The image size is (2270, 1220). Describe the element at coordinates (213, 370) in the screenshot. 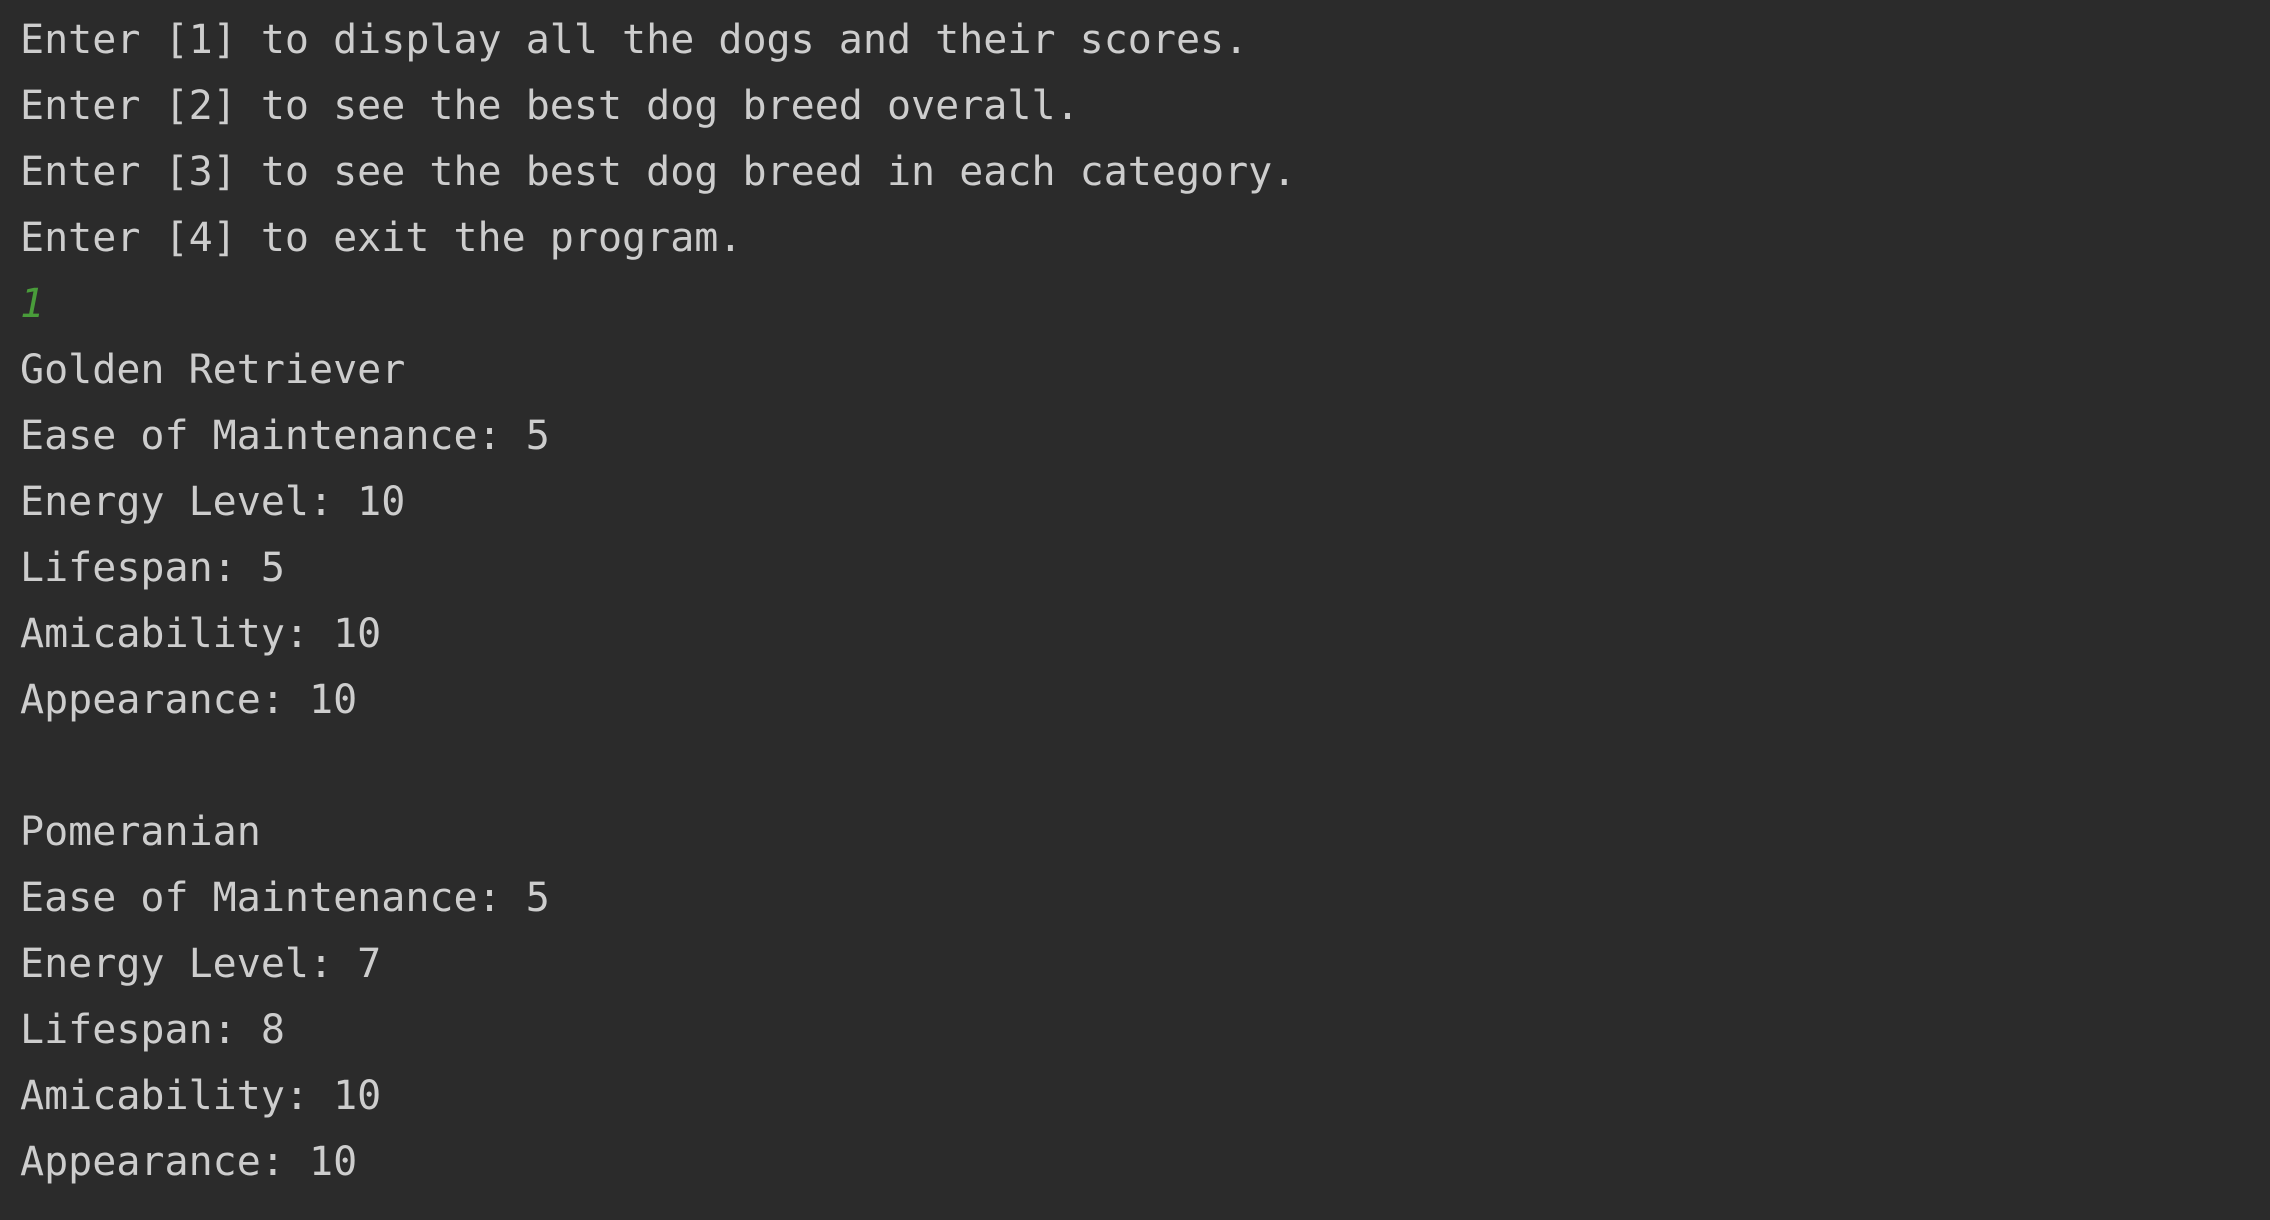

I see `dog-name: Golden Retriever` at that location.